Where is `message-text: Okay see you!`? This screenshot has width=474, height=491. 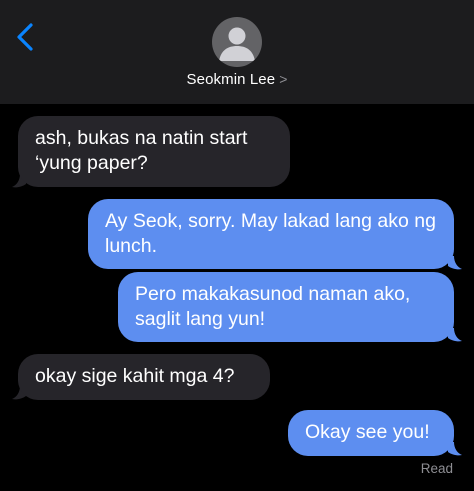
message-text: Okay see you! is located at coordinates (367, 432).